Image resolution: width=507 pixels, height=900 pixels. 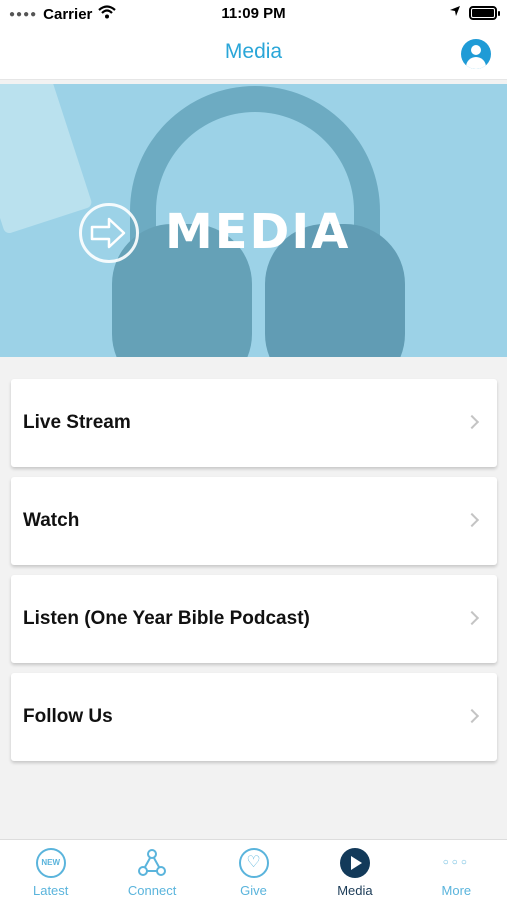 I want to click on menu-item-label: Live Stream, so click(x=77, y=422).